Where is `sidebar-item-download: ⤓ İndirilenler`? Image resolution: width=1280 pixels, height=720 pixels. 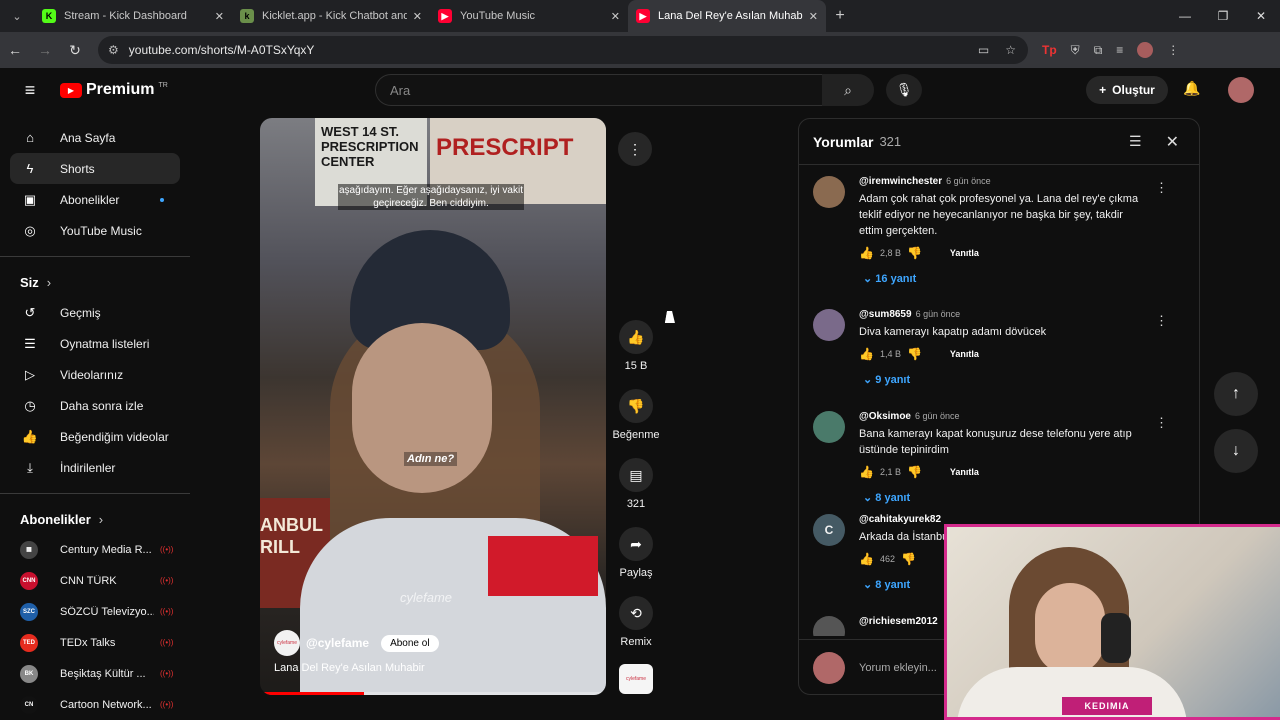
sidebar-item-download: ⤓ İndirilenler is located at coordinates (90, 467).